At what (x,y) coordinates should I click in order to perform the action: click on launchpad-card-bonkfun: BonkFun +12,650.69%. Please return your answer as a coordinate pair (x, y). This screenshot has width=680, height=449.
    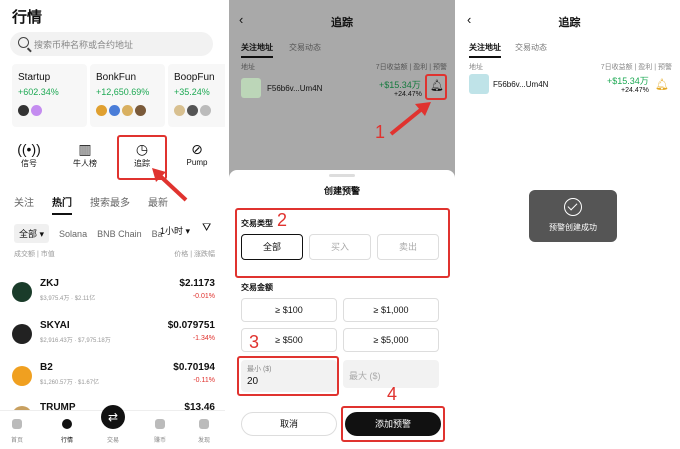
    Looking at the image, I should click on (127, 95).